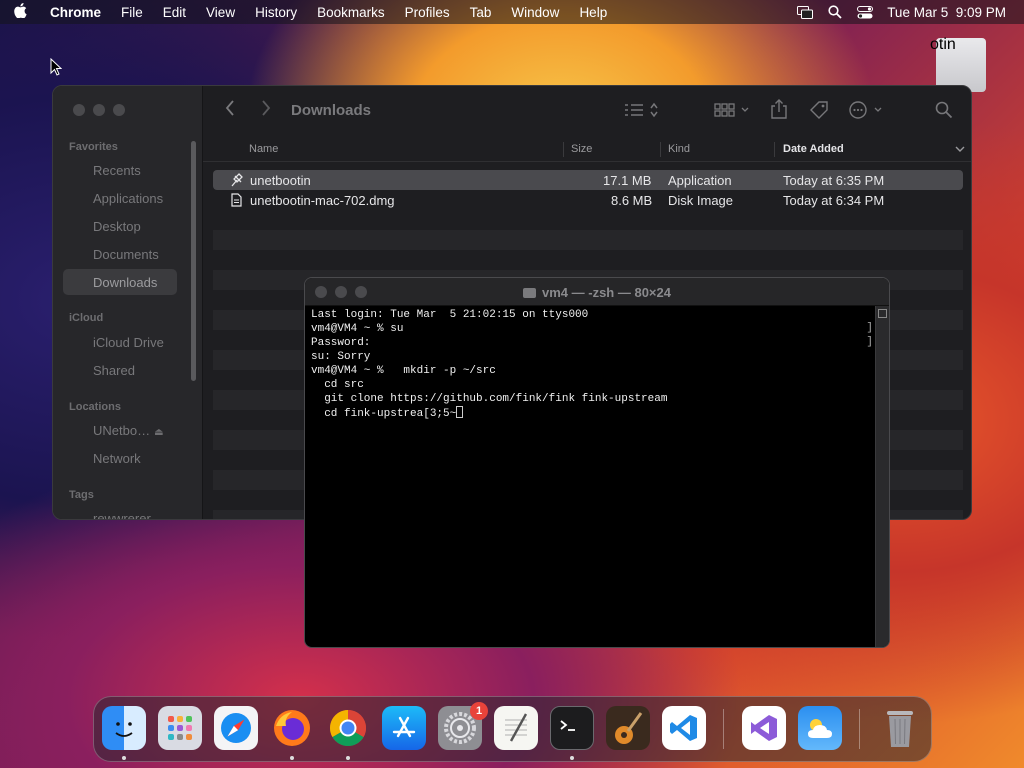 The width and height of the screenshot is (1024, 768). Describe the element at coordinates (384, 414) in the screenshot. I see `terminal-line: cd fink-upstrea[3;5~` at that location.